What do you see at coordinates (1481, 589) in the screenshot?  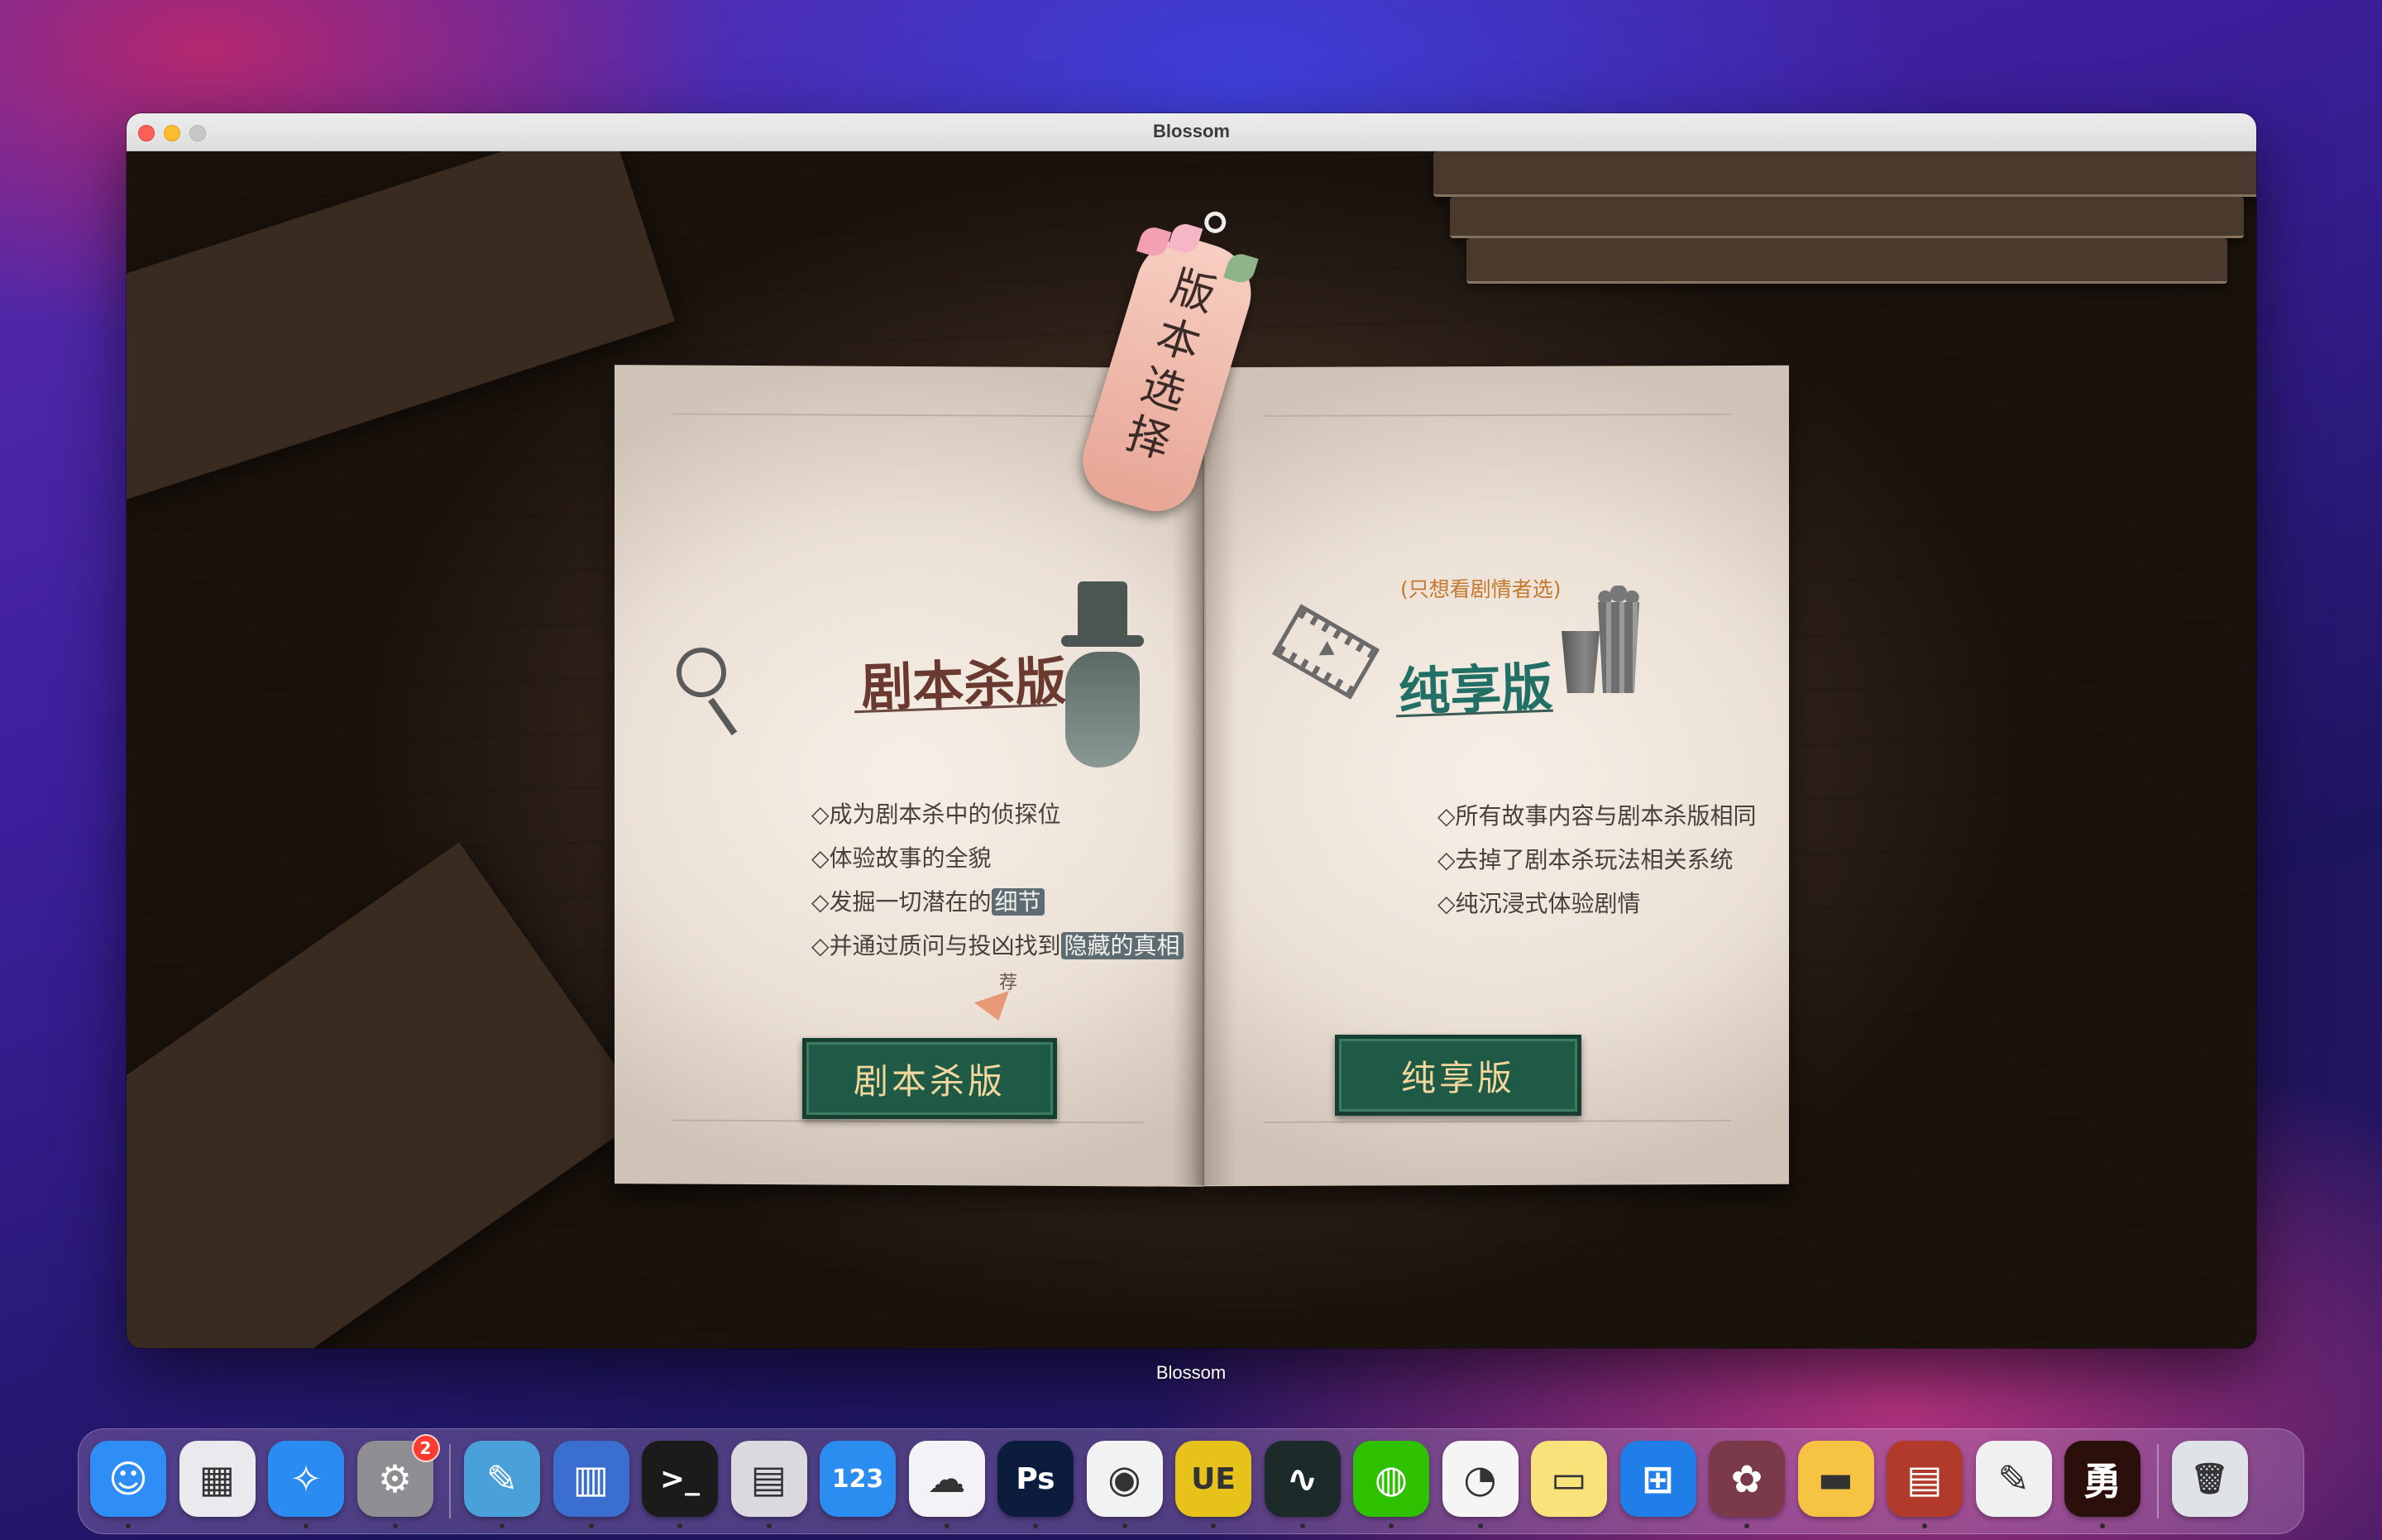 I see `story-only-note: (只想看剧情者选)` at bounding box center [1481, 589].